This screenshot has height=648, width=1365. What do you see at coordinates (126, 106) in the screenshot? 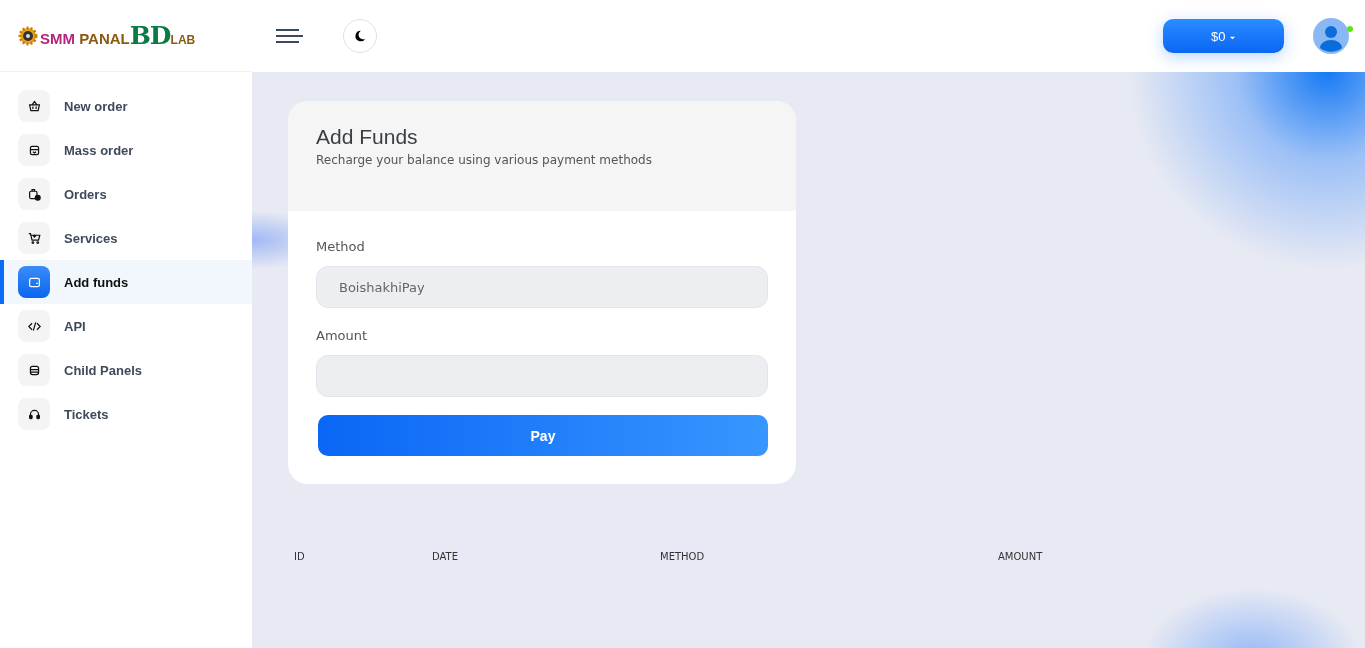
I see `sidebar-item: New order` at bounding box center [126, 106].